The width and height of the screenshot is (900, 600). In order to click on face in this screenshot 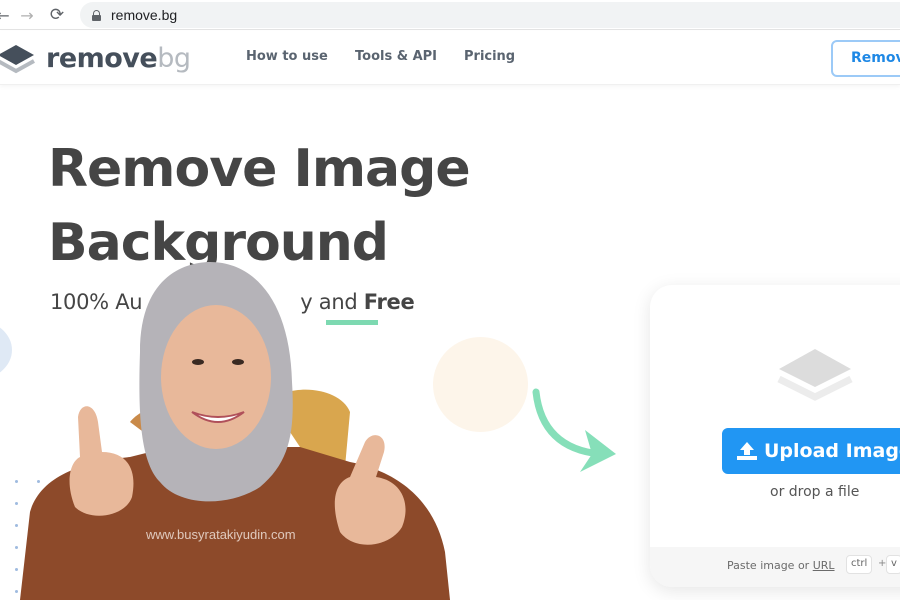, I will do `click(216, 377)`.